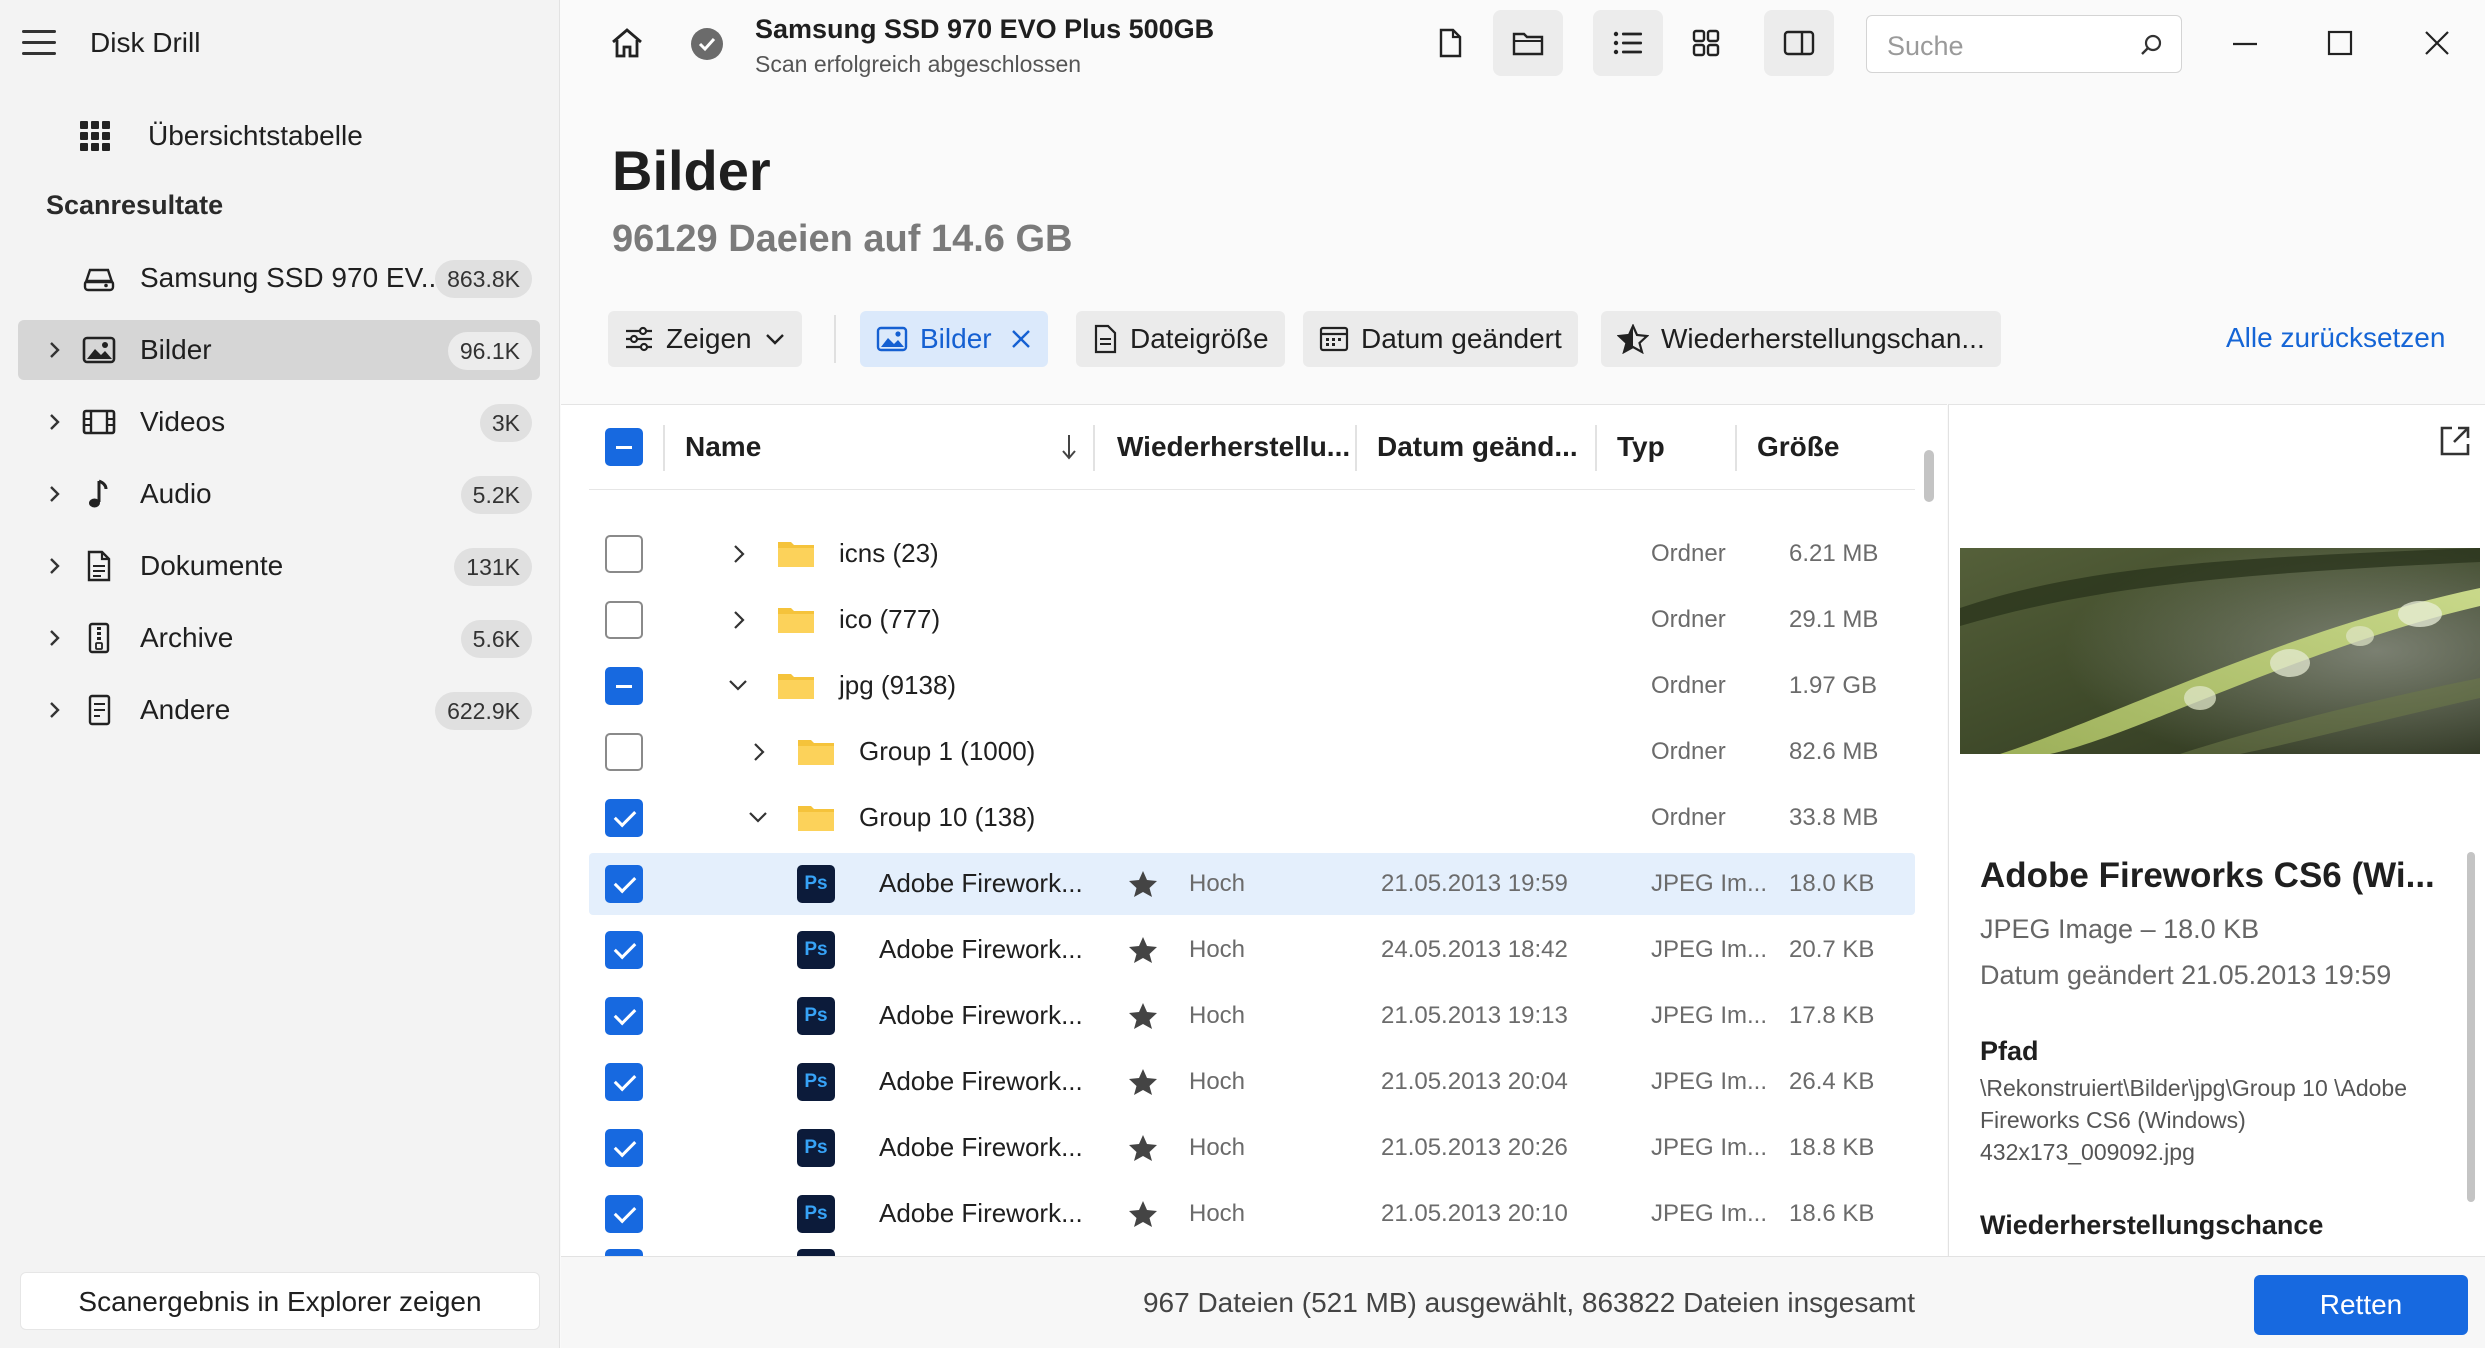  I want to click on file-size: 20.7 KB, so click(1832, 949).